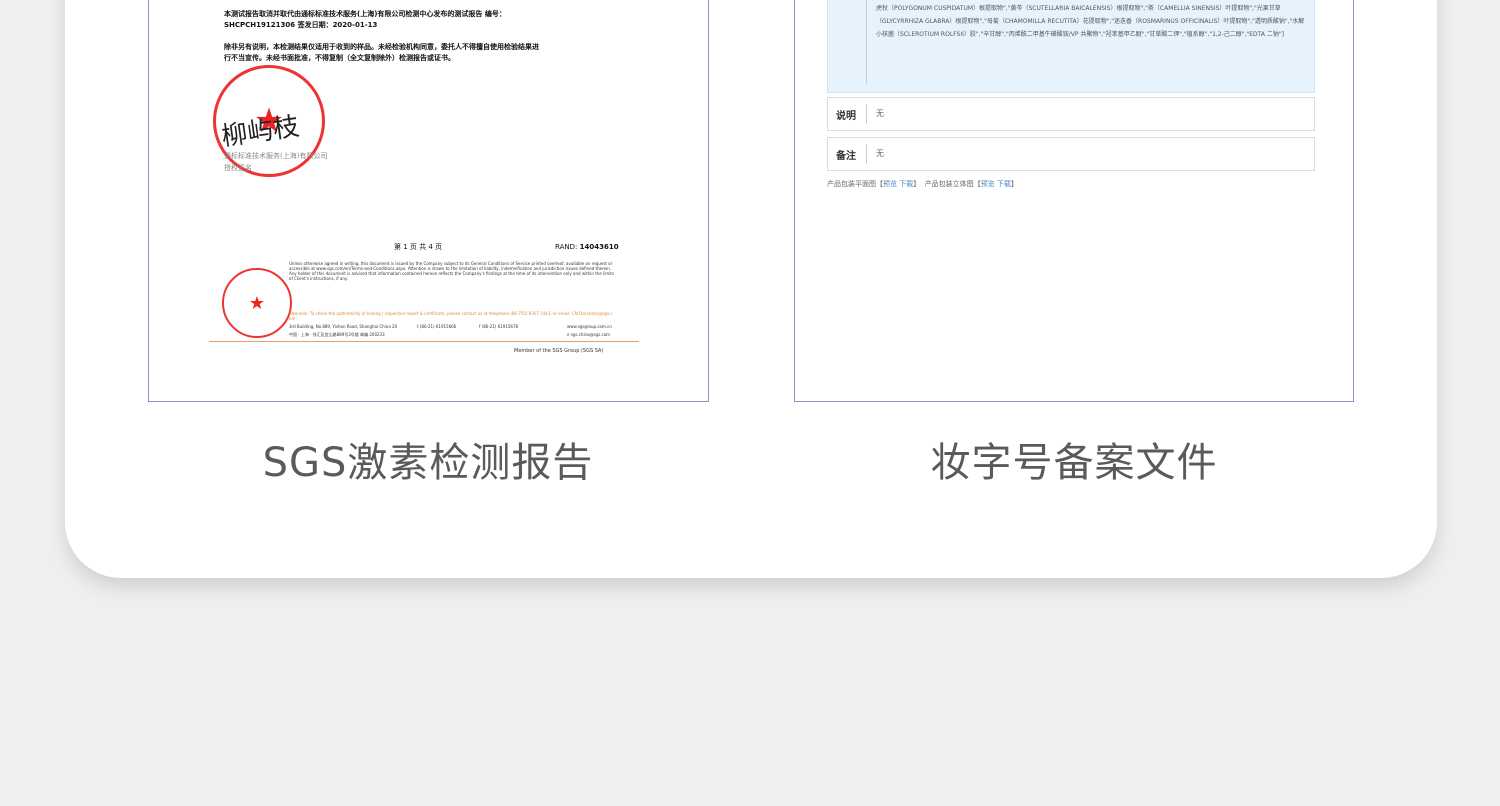  I want to click on link-label: 产品包装立体图, so click(949, 184).